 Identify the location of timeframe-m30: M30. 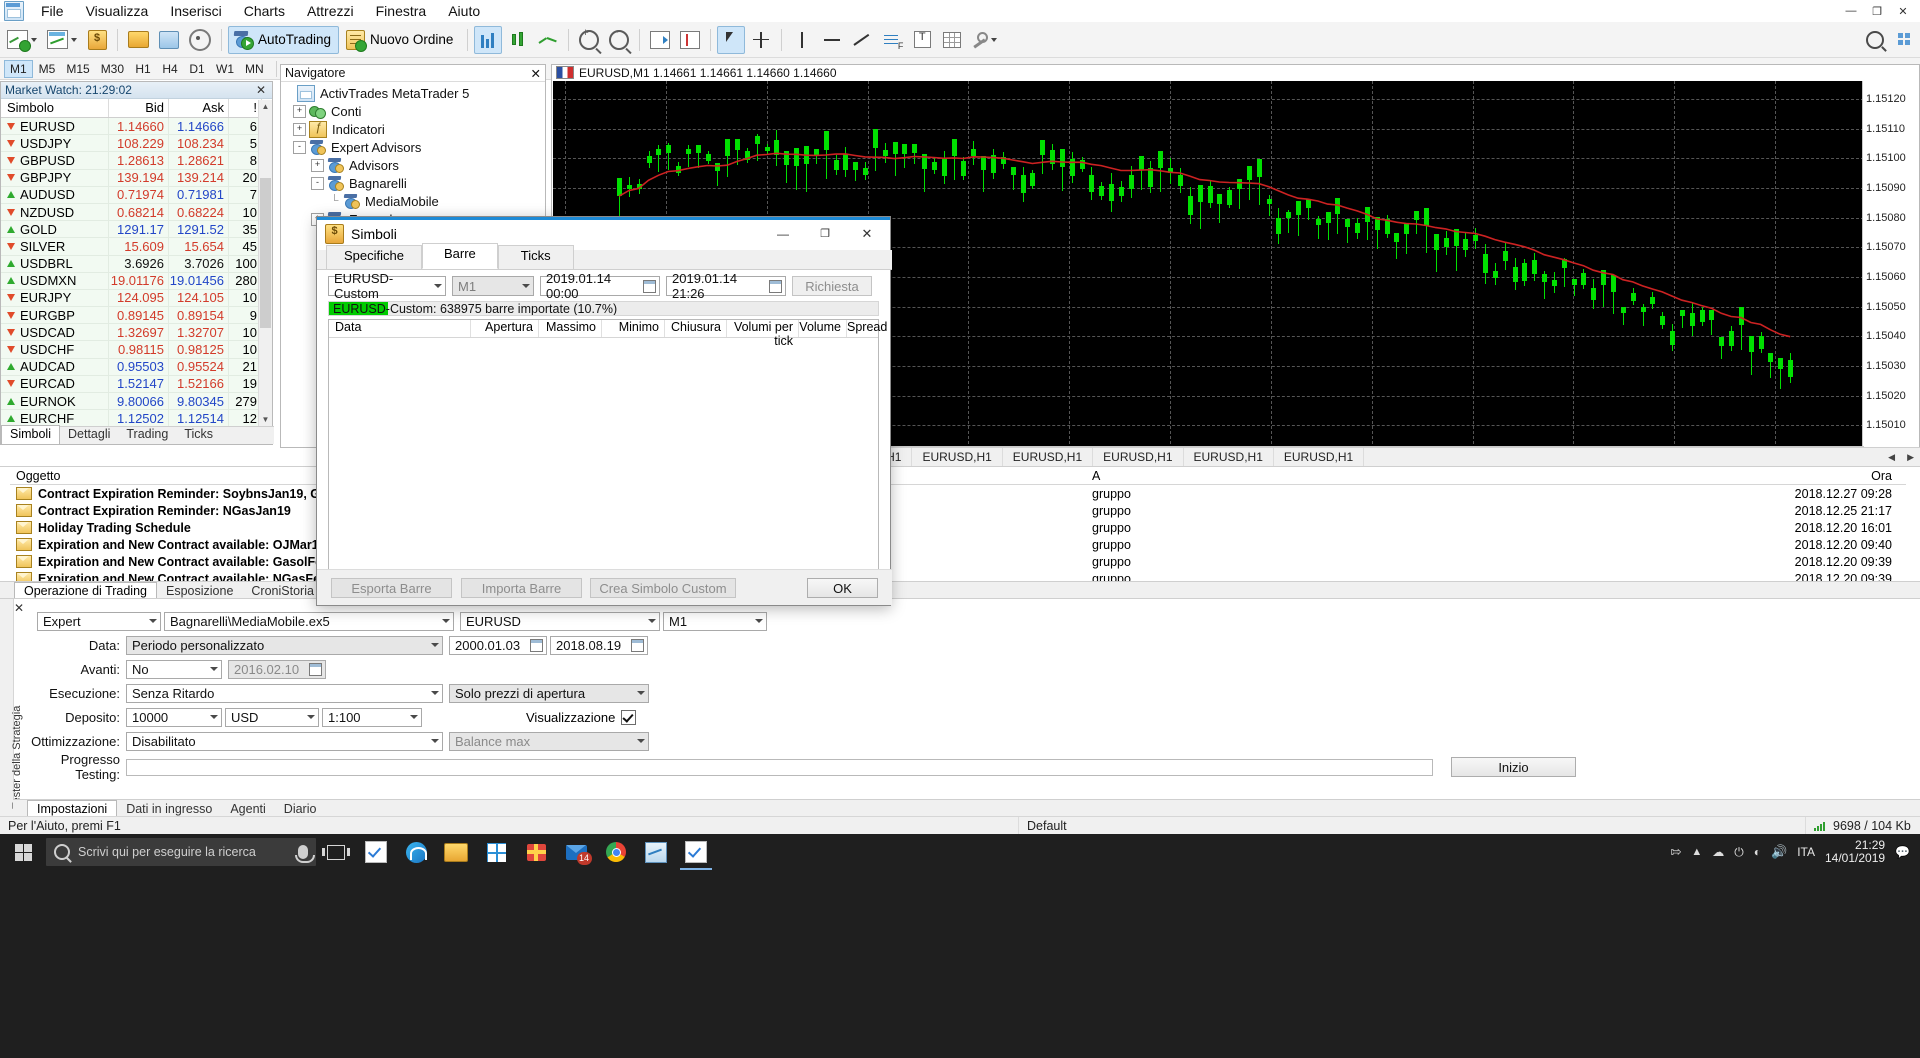
(112, 69).